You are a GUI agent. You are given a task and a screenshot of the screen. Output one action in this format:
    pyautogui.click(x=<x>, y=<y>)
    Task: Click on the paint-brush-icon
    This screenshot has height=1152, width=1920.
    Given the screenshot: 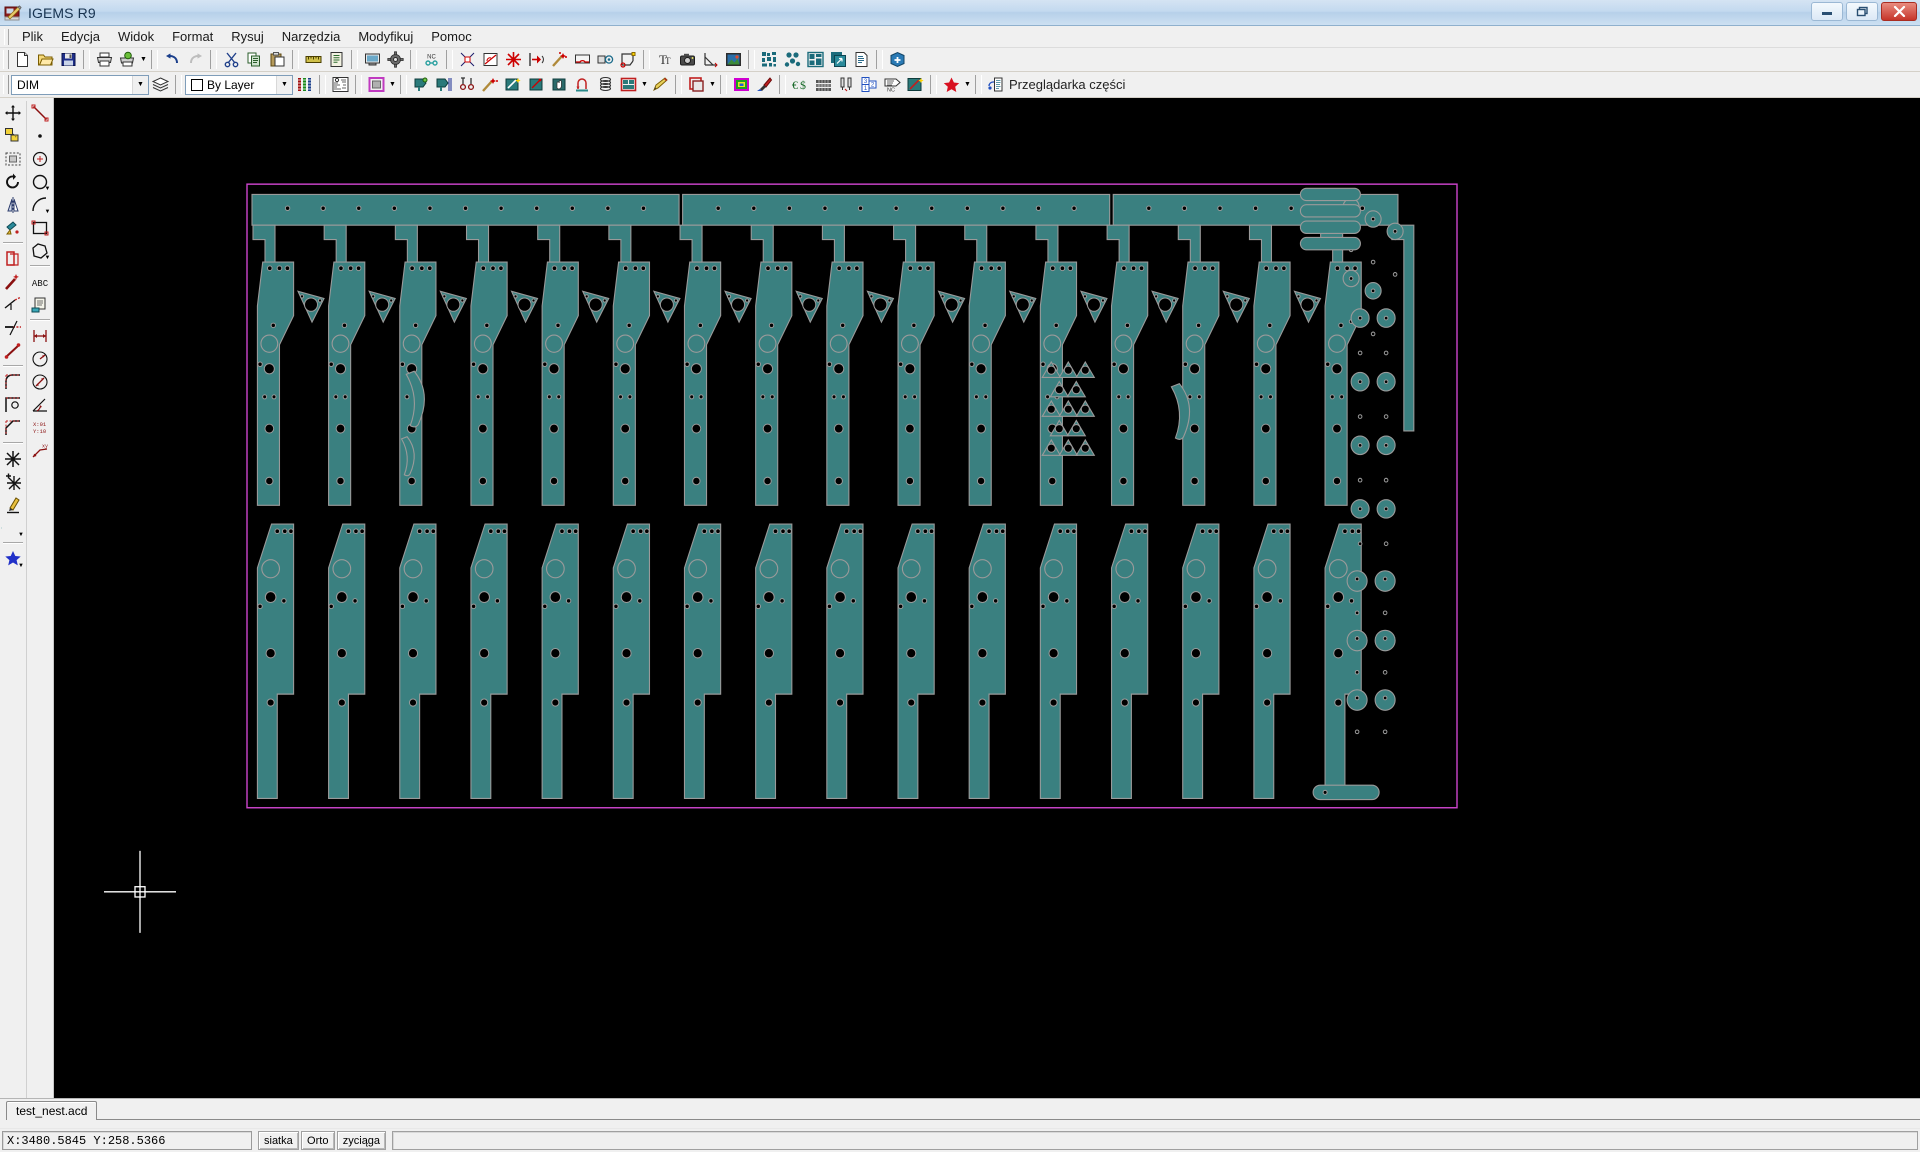 What is the action you would take?
    pyautogui.click(x=764, y=84)
    